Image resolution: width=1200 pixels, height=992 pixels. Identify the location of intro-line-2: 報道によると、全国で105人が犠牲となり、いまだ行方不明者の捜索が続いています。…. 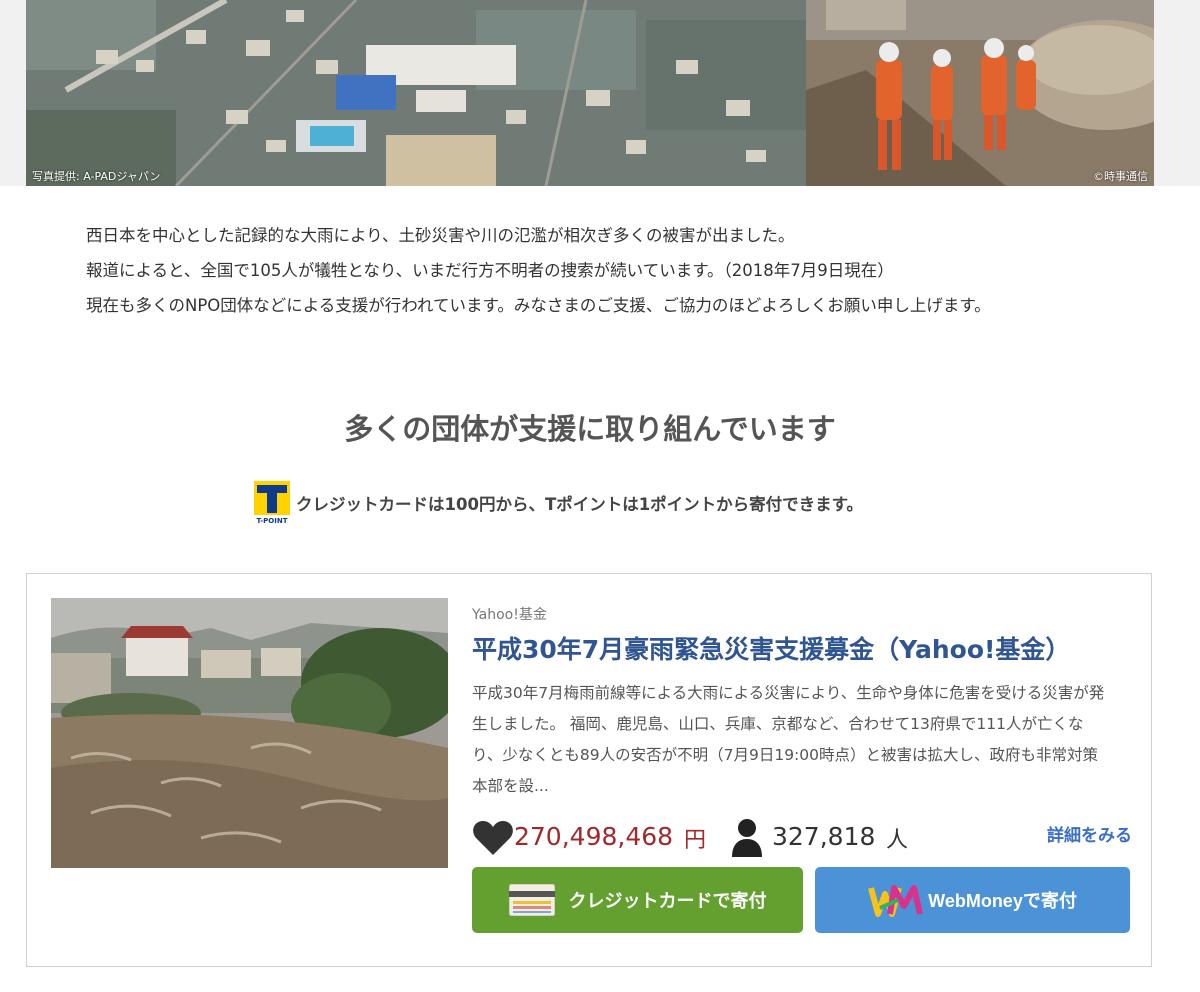
(490, 270).